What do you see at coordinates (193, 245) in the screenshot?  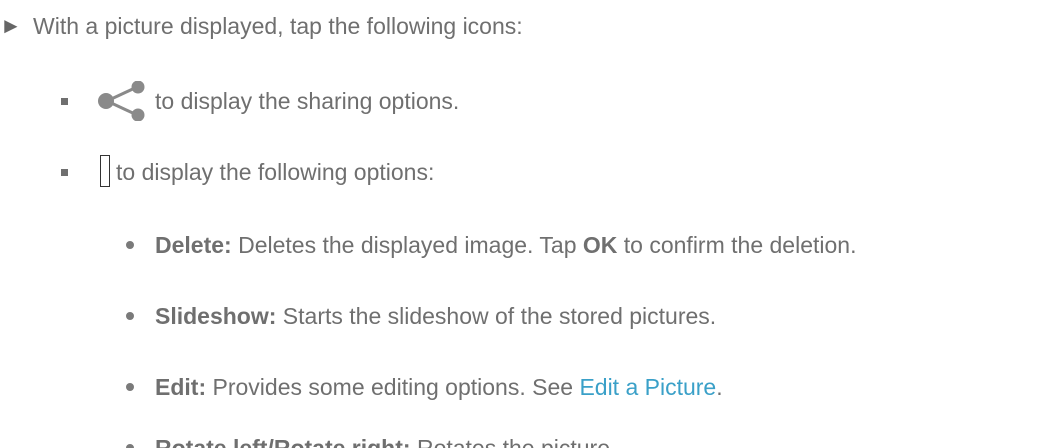 I see `option-term: Delete:` at bounding box center [193, 245].